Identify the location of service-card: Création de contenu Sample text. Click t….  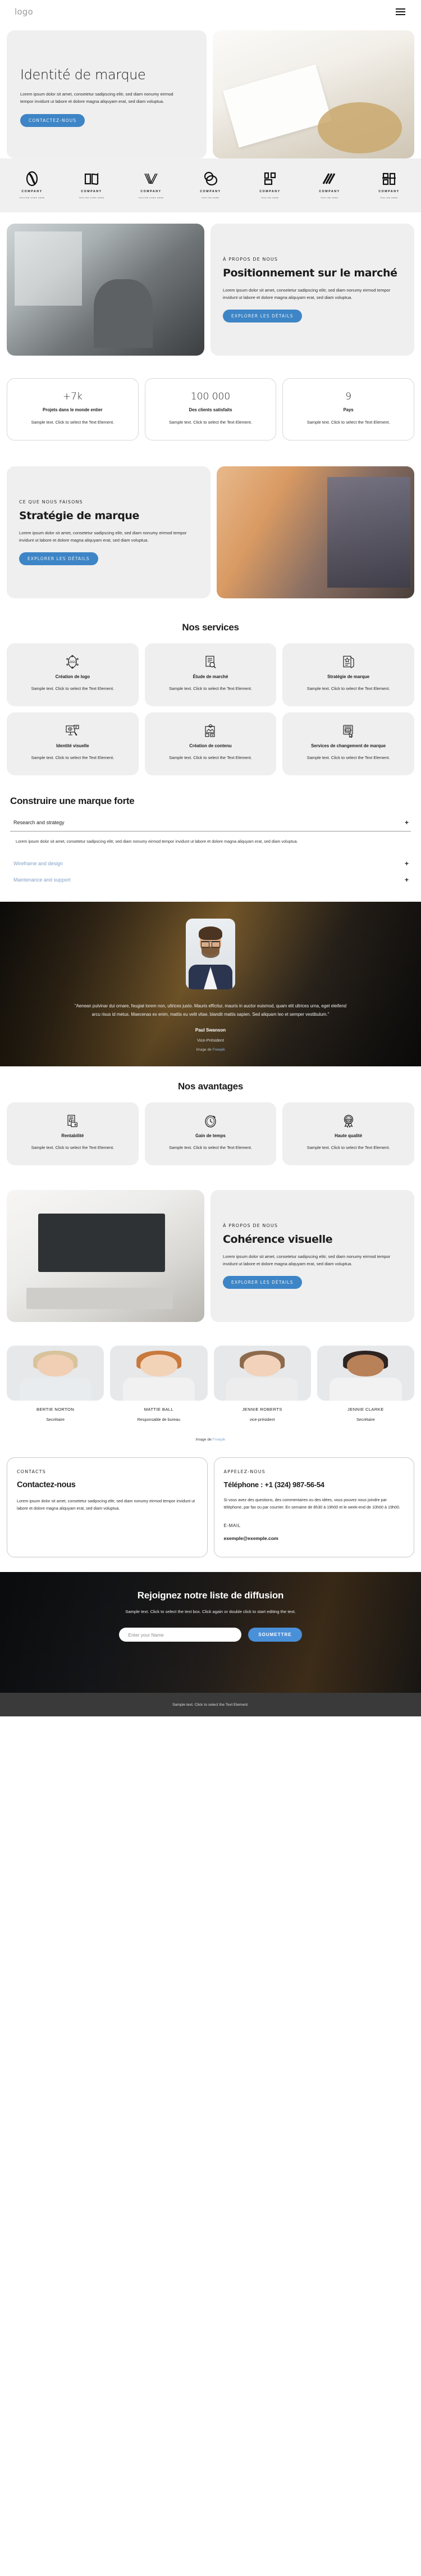
(210, 744).